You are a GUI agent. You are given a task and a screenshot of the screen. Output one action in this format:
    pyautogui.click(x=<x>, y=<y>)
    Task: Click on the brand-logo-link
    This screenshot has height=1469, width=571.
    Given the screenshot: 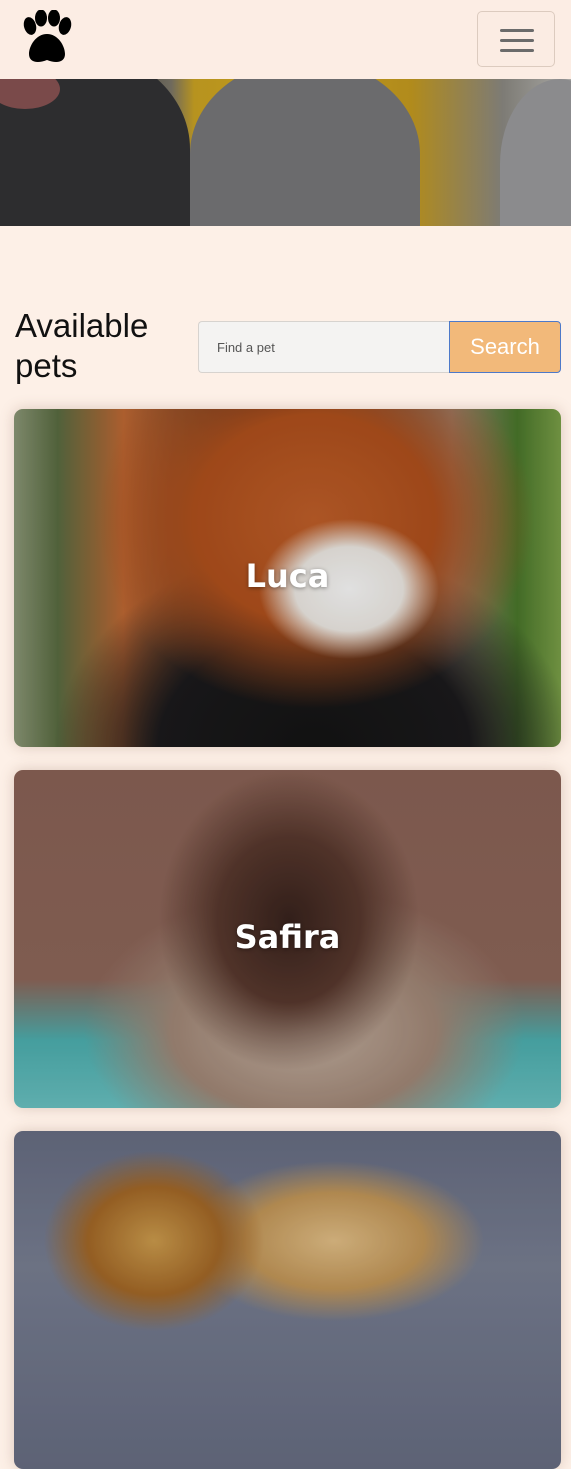 What is the action you would take?
    pyautogui.click(x=47, y=37)
    